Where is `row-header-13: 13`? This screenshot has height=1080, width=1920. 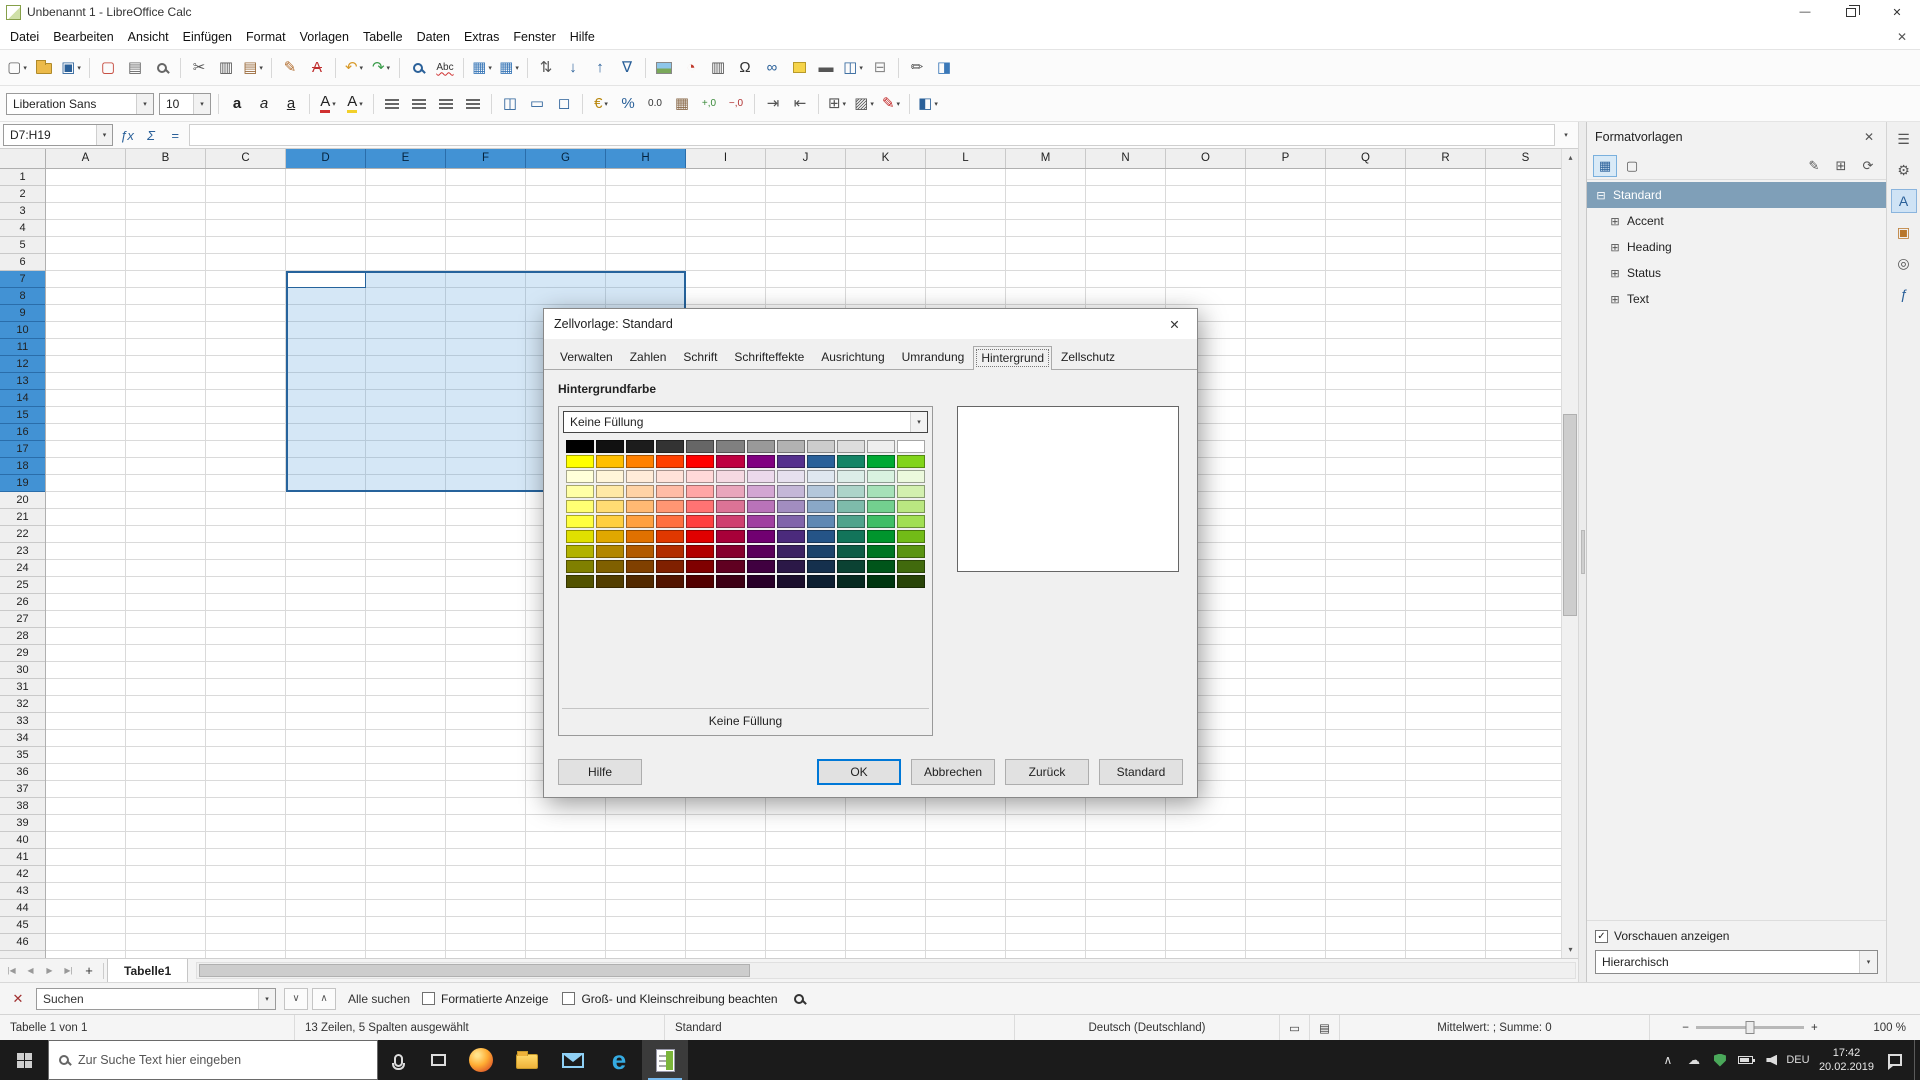
row-header-13: 13 is located at coordinates (22, 381).